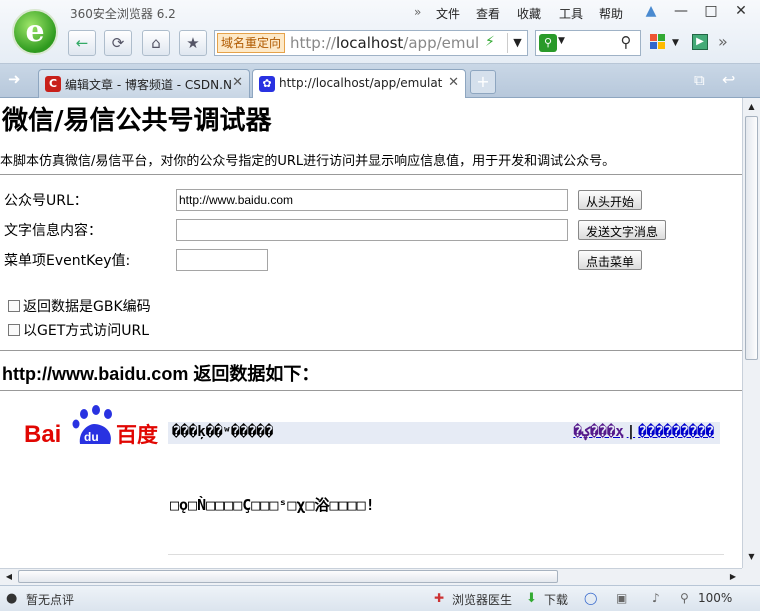 This screenshot has width=760, height=611. I want to click on garbled-title-text: ���ķ��ʷ�����, so click(223, 432).